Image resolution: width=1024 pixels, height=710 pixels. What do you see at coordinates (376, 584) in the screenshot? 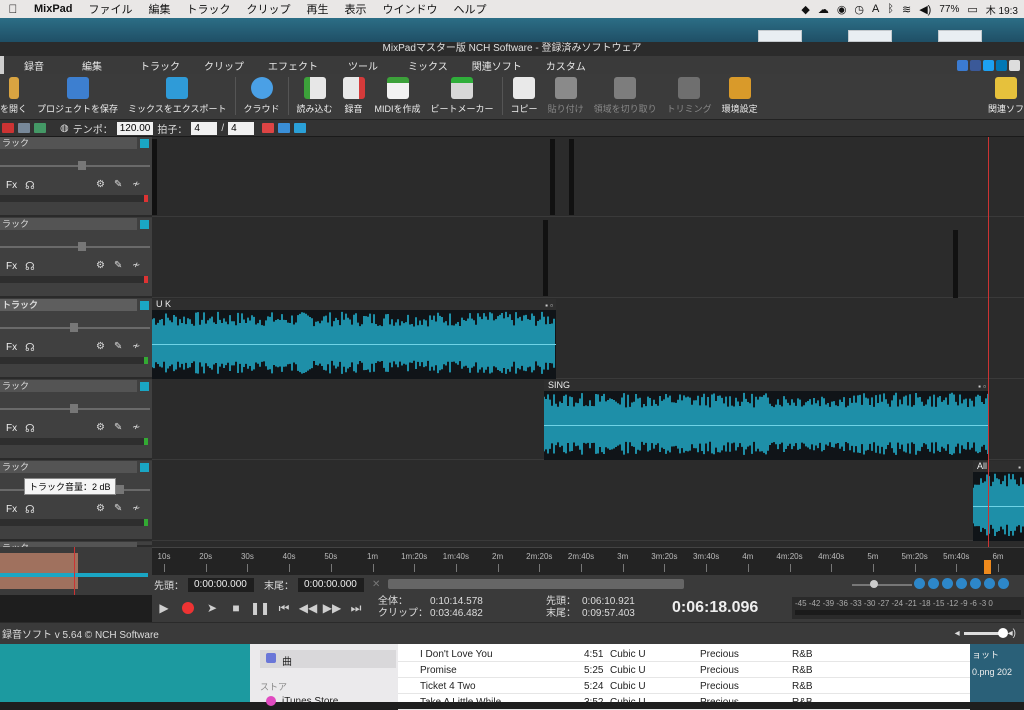
I see `clear-selection-icon: ✕` at bounding box center [376, 584].